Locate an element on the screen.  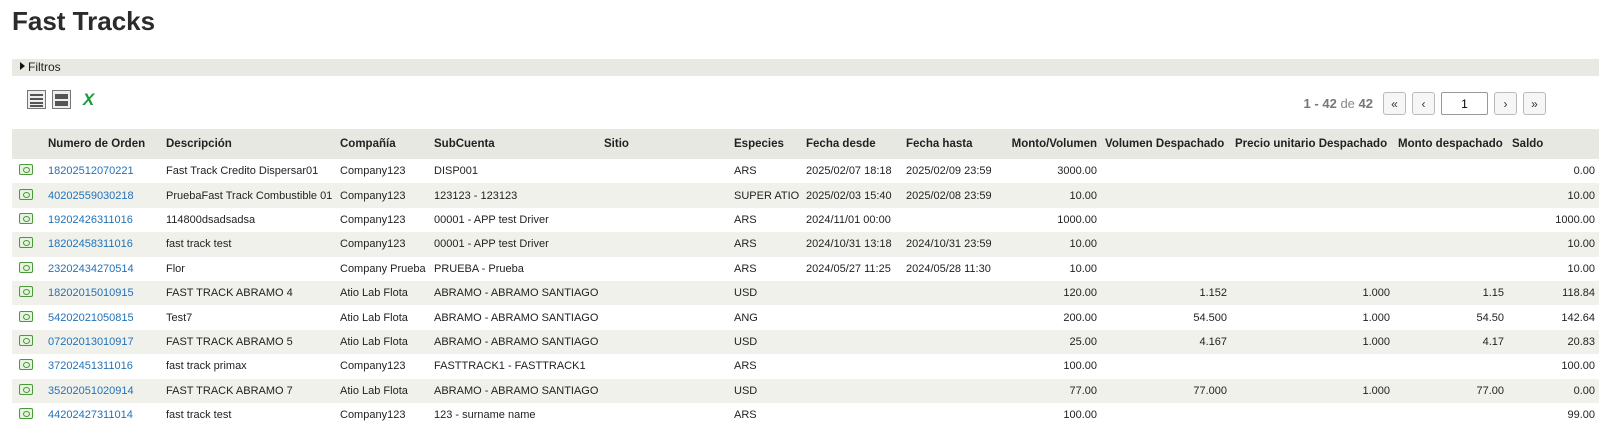
cell-balance: 0.00 is located at coordinates (1584, 171).